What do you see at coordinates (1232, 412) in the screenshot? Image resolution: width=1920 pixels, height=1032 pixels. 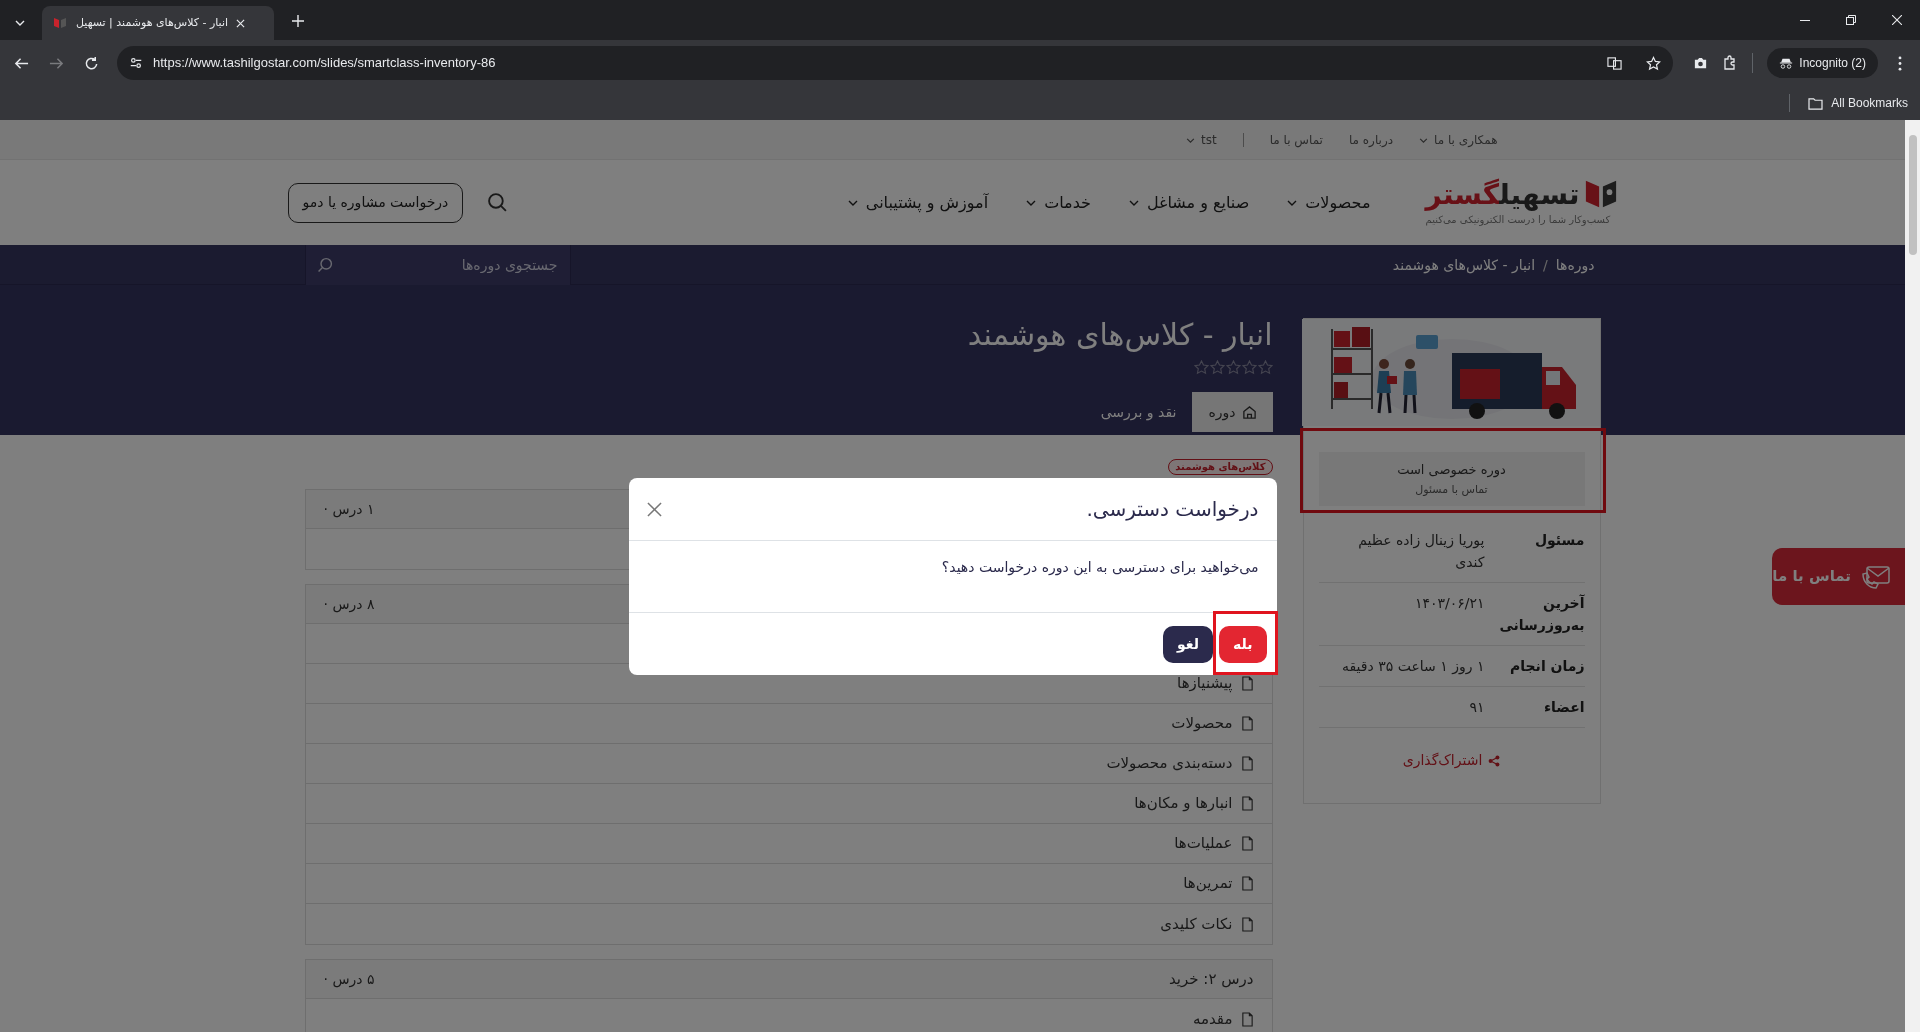 I see `course-tab: دوره` at bounding box center [1232, 412].